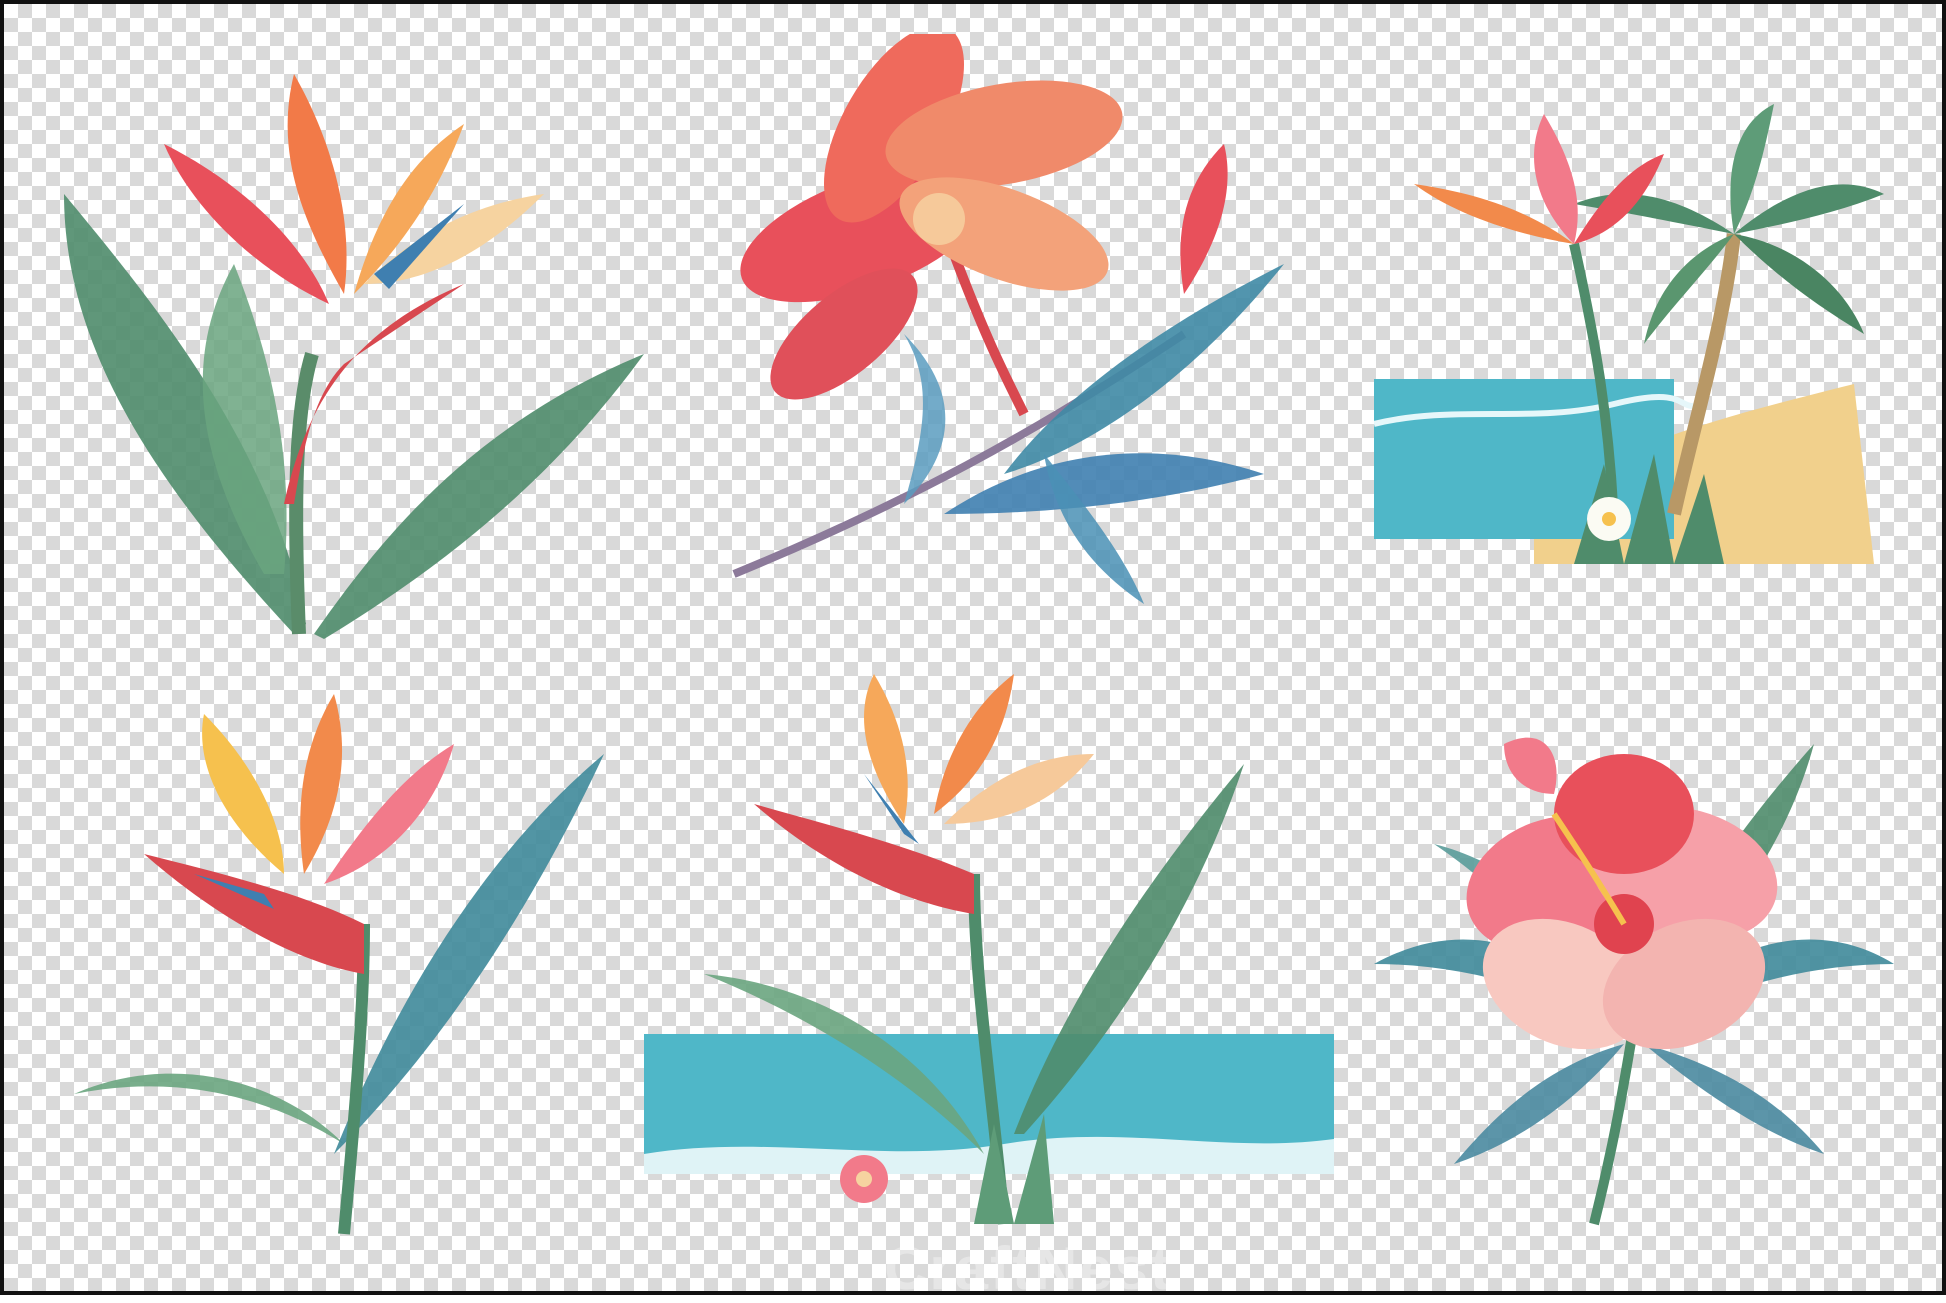 The width and height of the screenshot is (1946, 1303). I want to click on petal-orange, so click(321, 784).